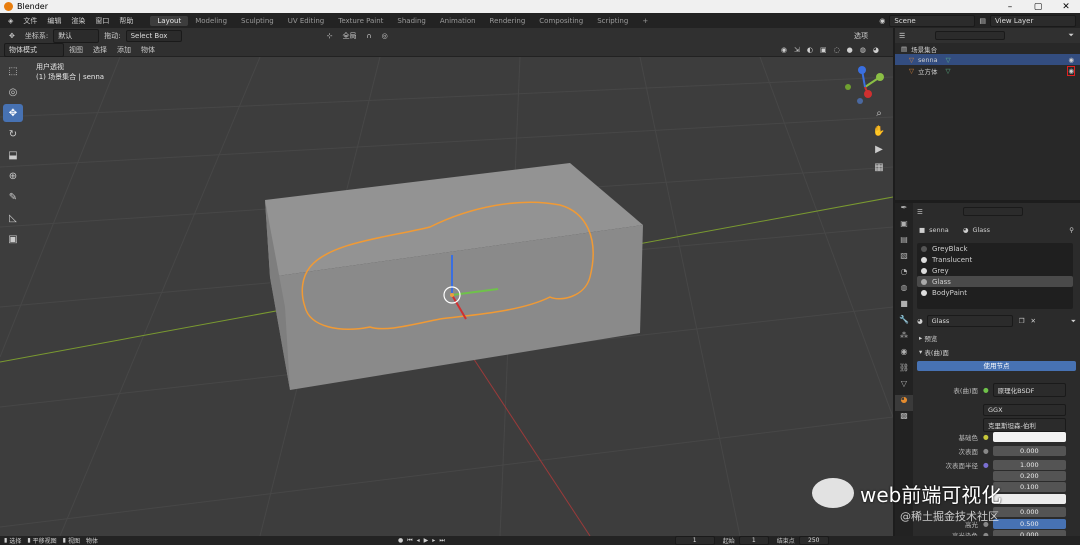 This screenshot has width=1080, height=545. What do you see at coordinates (330, 36) in the screenshot?
I see `pivot-icon: ⊹` at bounding box center [330, 36].